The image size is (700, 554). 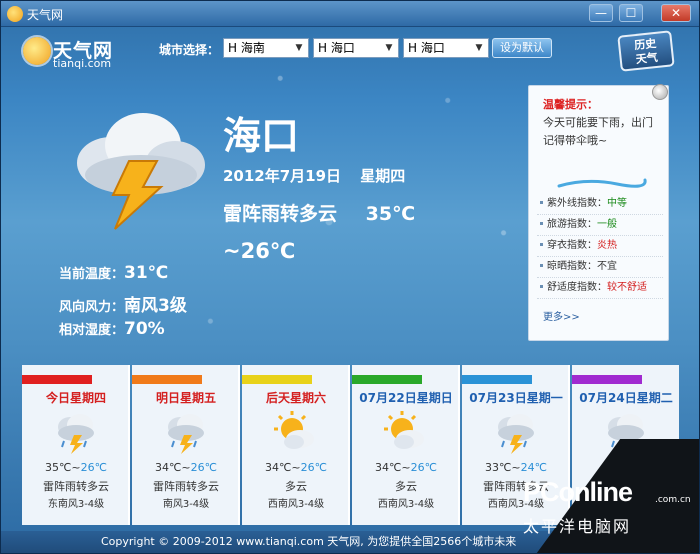 I want to click on pconline-watermark: PConline .com.cn 太平洋电脑网, so click(x=599, y=496).